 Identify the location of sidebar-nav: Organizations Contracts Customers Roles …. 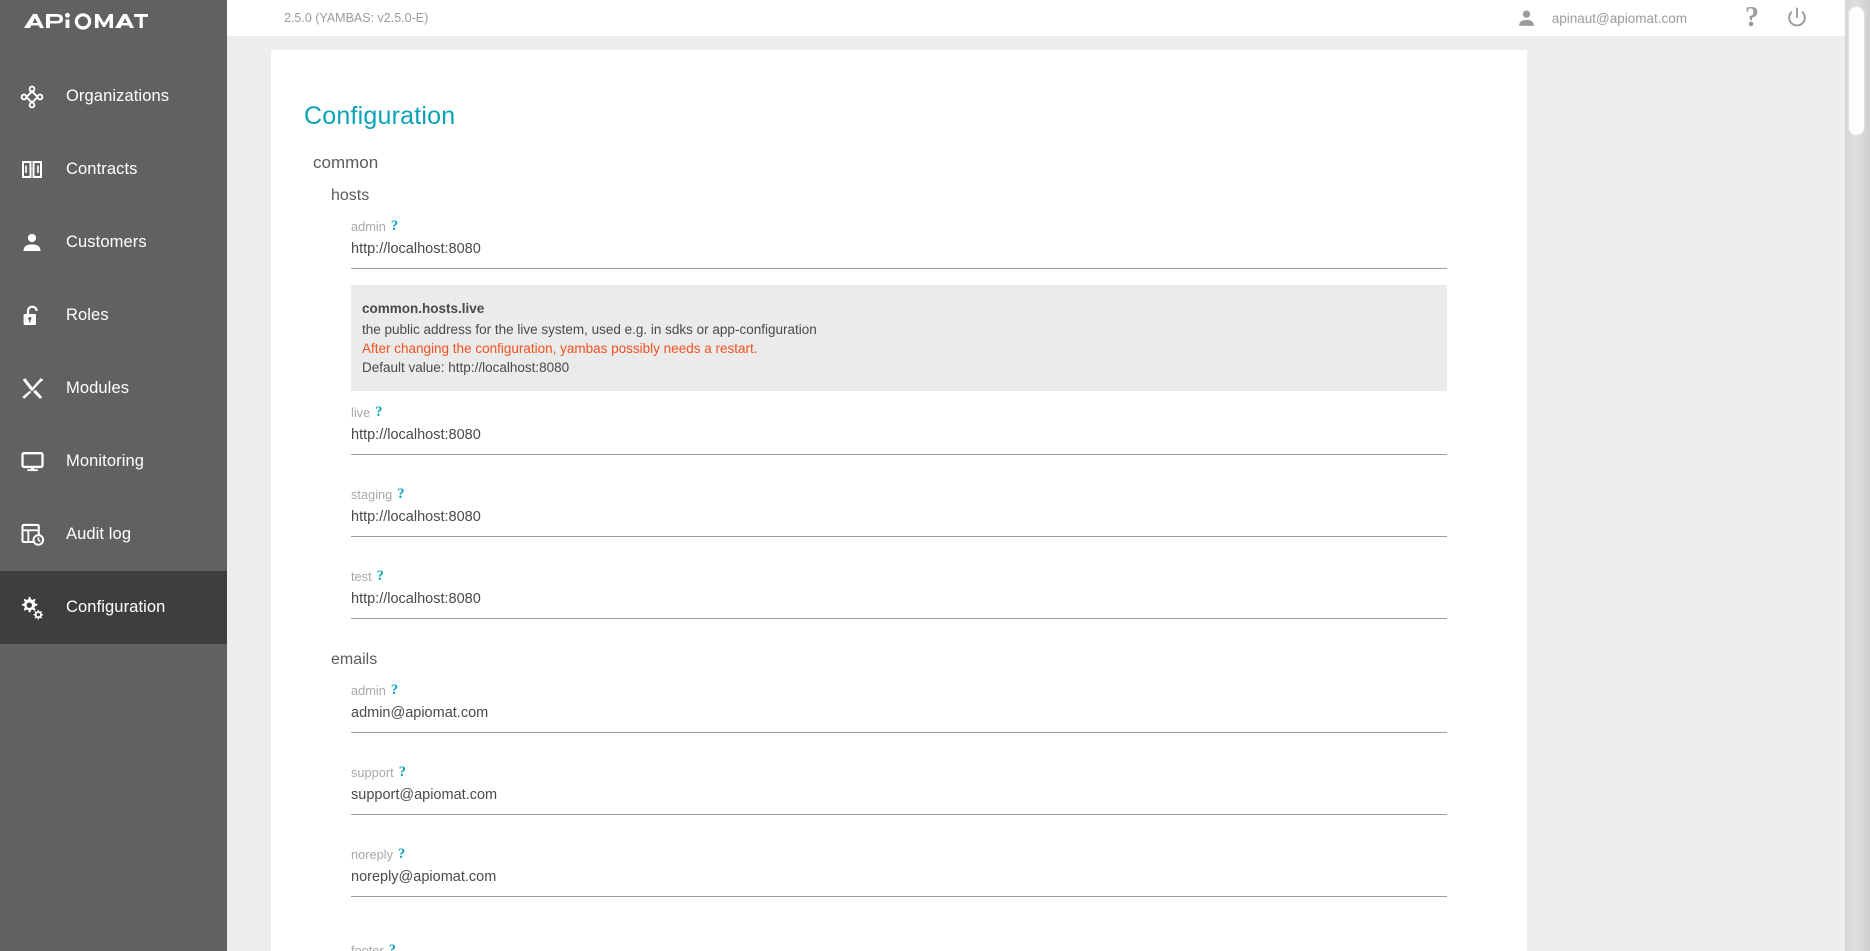
(113, 352).